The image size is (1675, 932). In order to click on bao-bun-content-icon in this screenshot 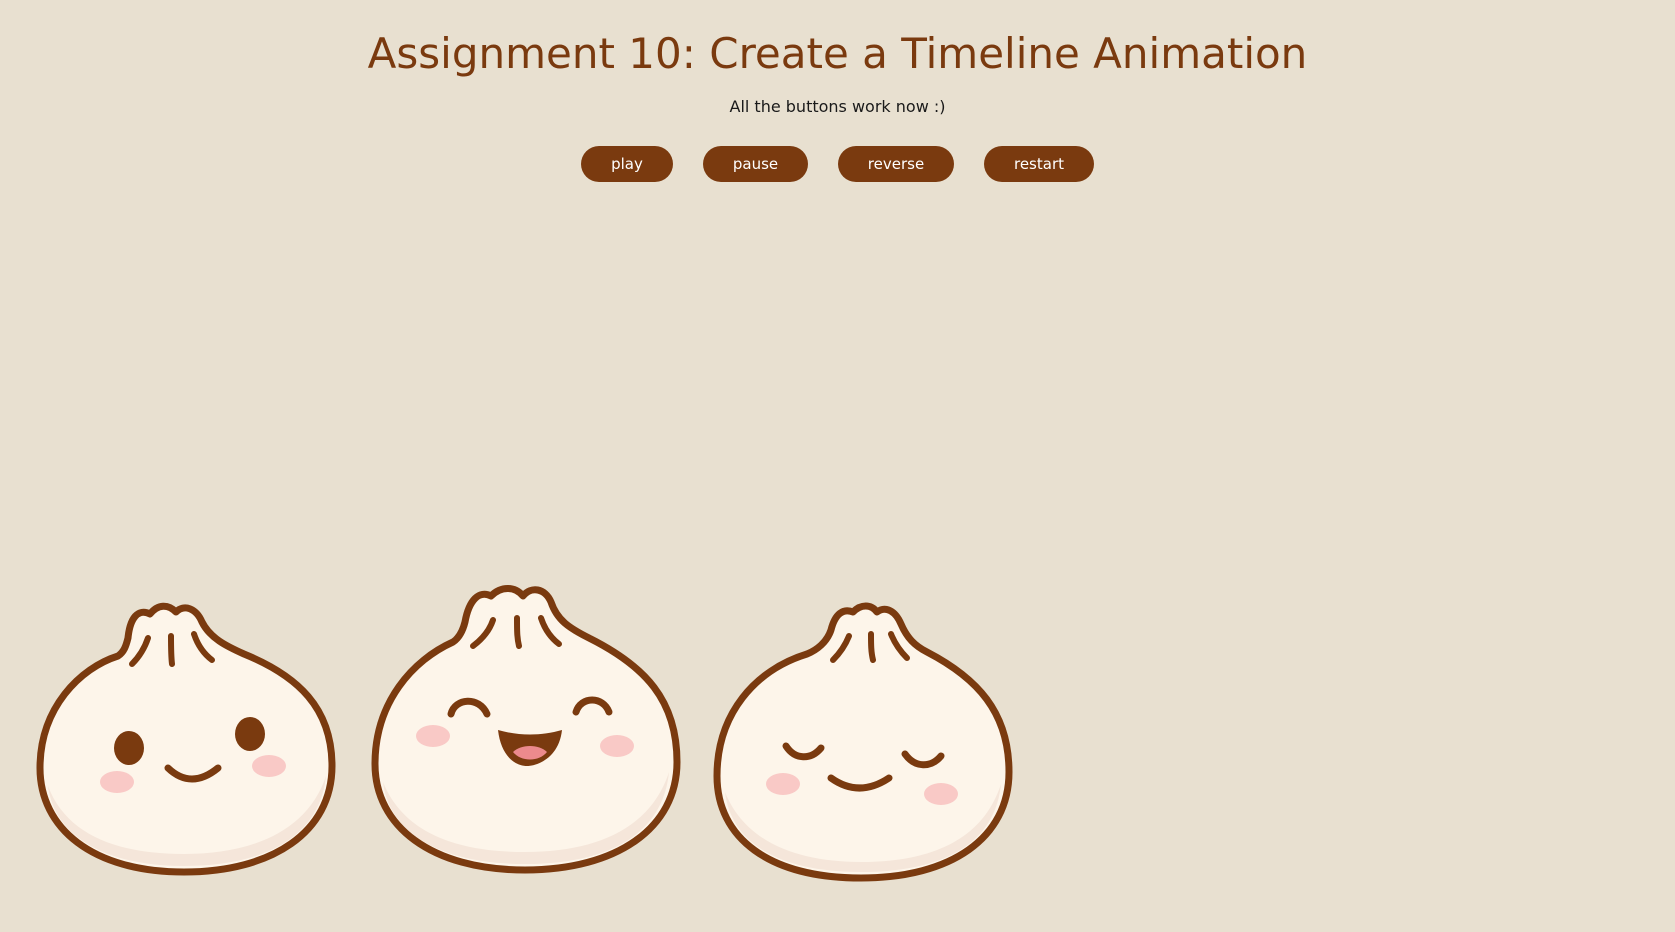, I will do `click(863, 742)`.